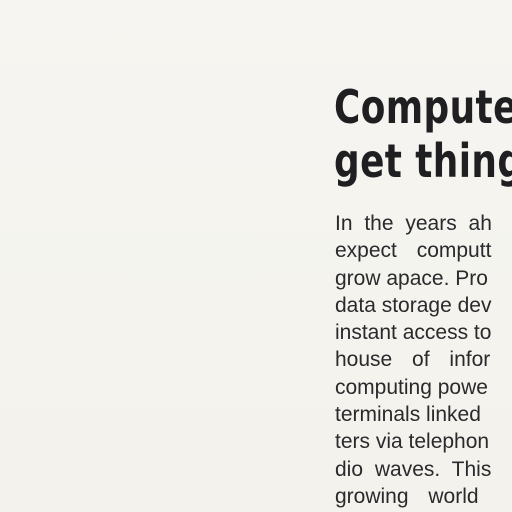 This screenshot has height=512, width=512. I want to click on body-line: In the years ah, so click(413, 223).